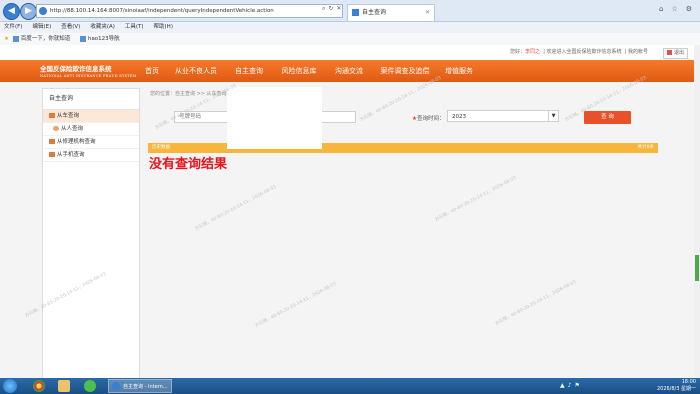  Describe the element at coordinates (161, 147) in the screenshot. I see `result-header-left: 历史数据` at that location.